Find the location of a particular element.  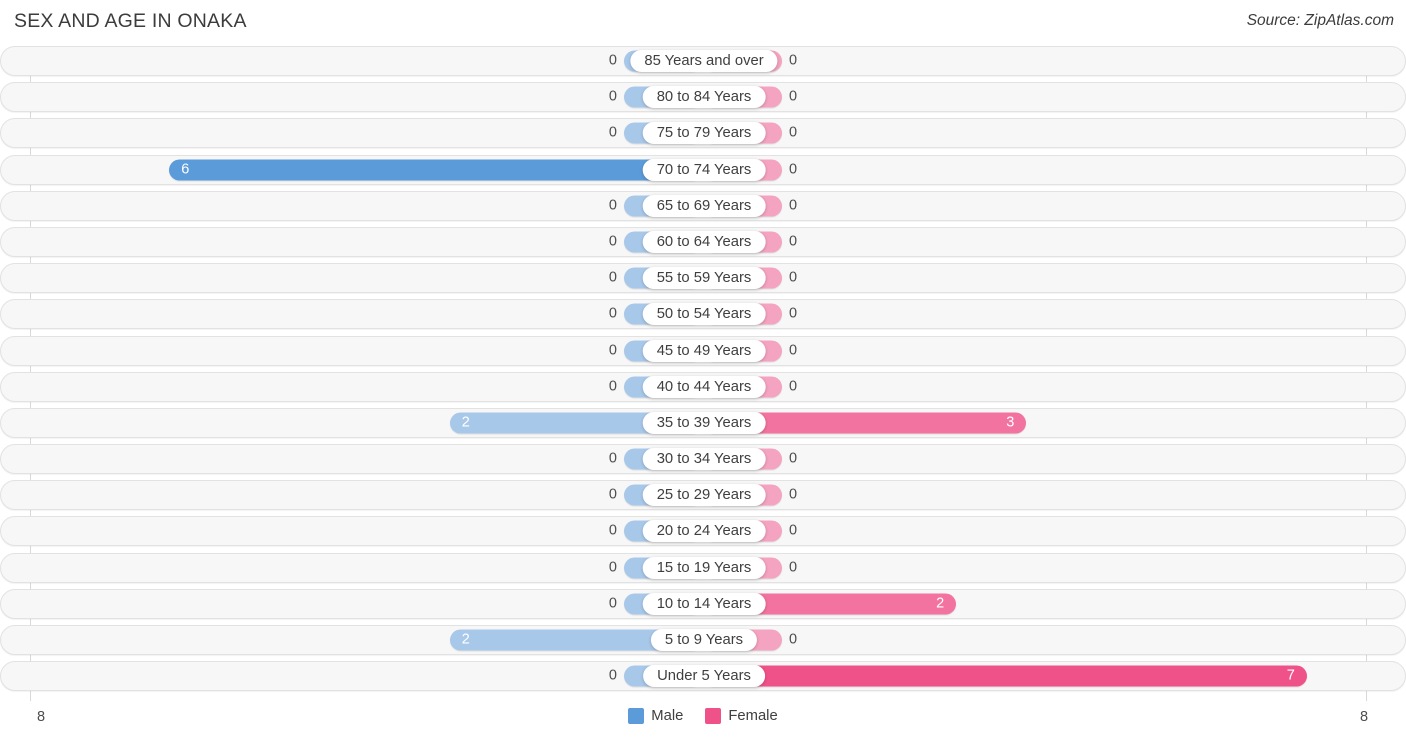

table-row: 0 0 45 to 49 Years is located at coordinates (703, 350).